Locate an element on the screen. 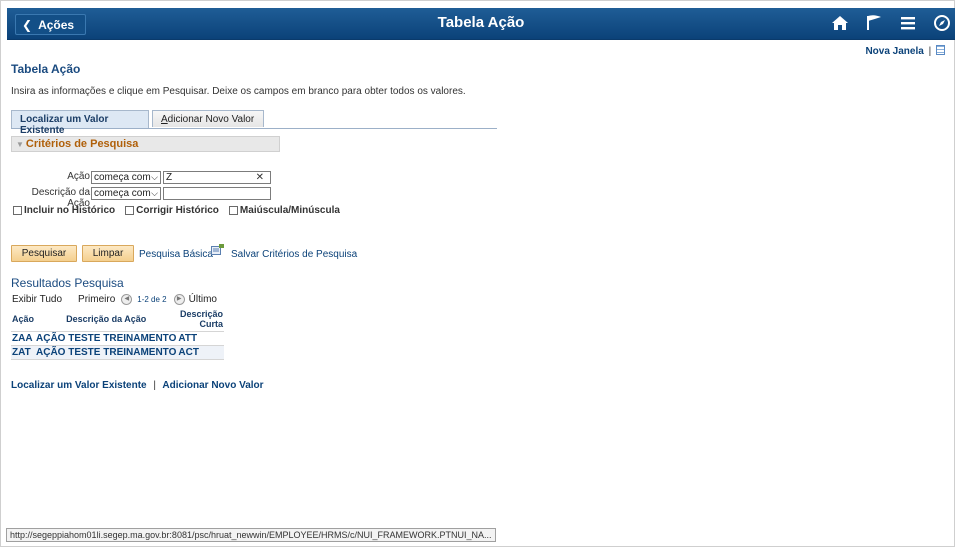 This screenshot has width=955, height=547. column-header-short-description: Descrição Curta is located at coordinates (200, 319).